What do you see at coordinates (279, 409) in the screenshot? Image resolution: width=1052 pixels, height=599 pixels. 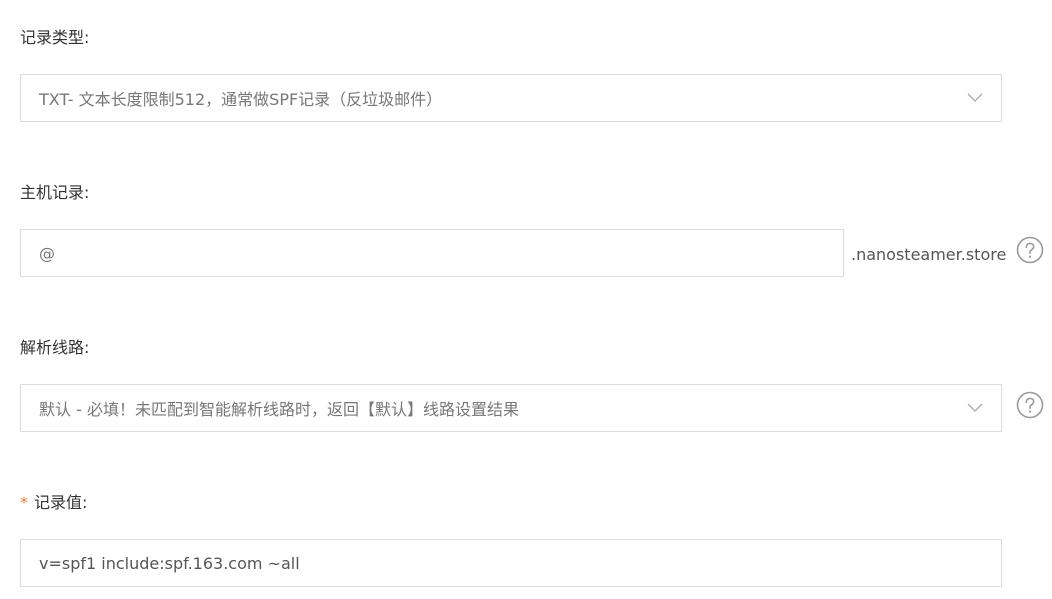 I see `resolution-line-selected-value: 默认 - 必填！未匹配到智能解析线路时，返回【默认】线路设置结果` at bounding box center [279, 409].